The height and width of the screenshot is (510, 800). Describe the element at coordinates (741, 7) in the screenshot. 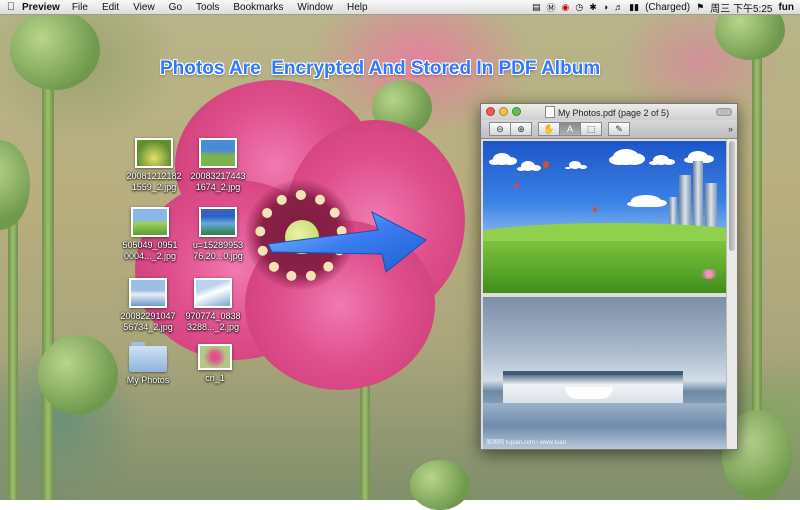

I see `menubar-clock: 周三 下午5:25` at that location.